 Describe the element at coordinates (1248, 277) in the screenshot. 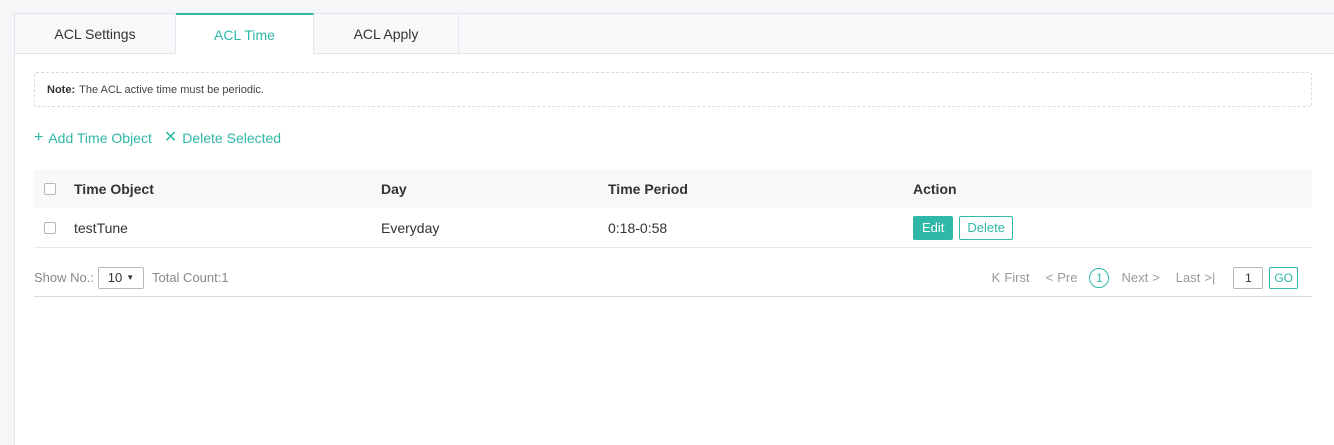

I see `page-number-input` at that location.